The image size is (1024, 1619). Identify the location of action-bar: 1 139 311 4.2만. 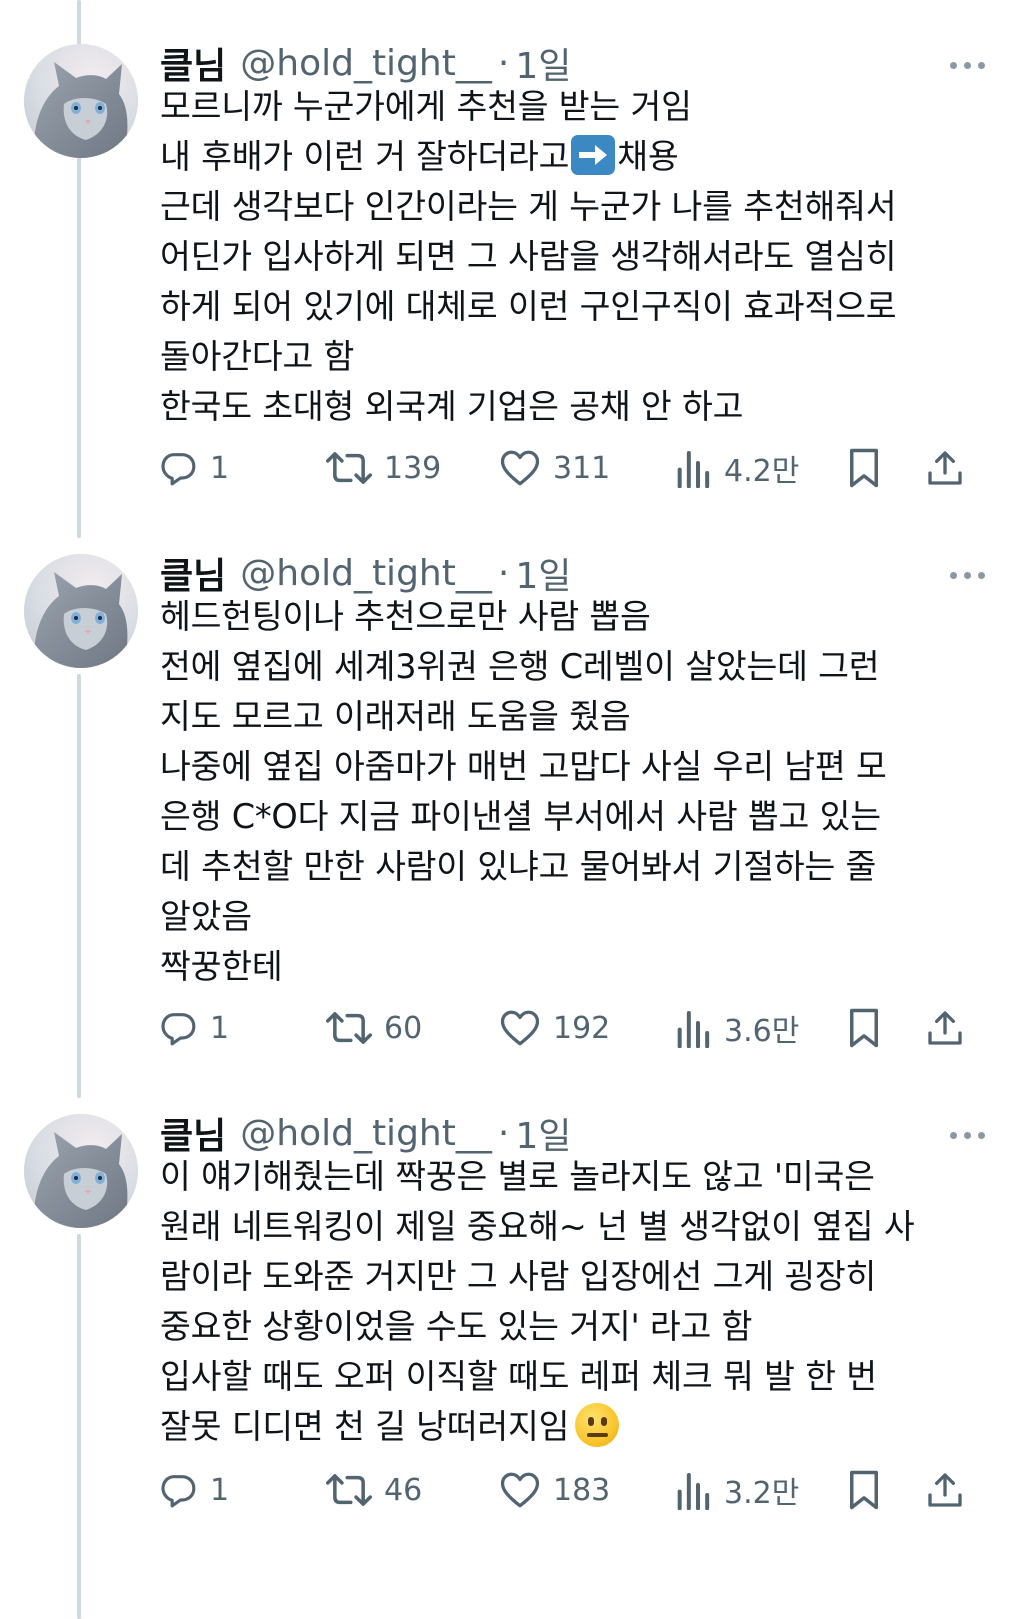
(512, 468).